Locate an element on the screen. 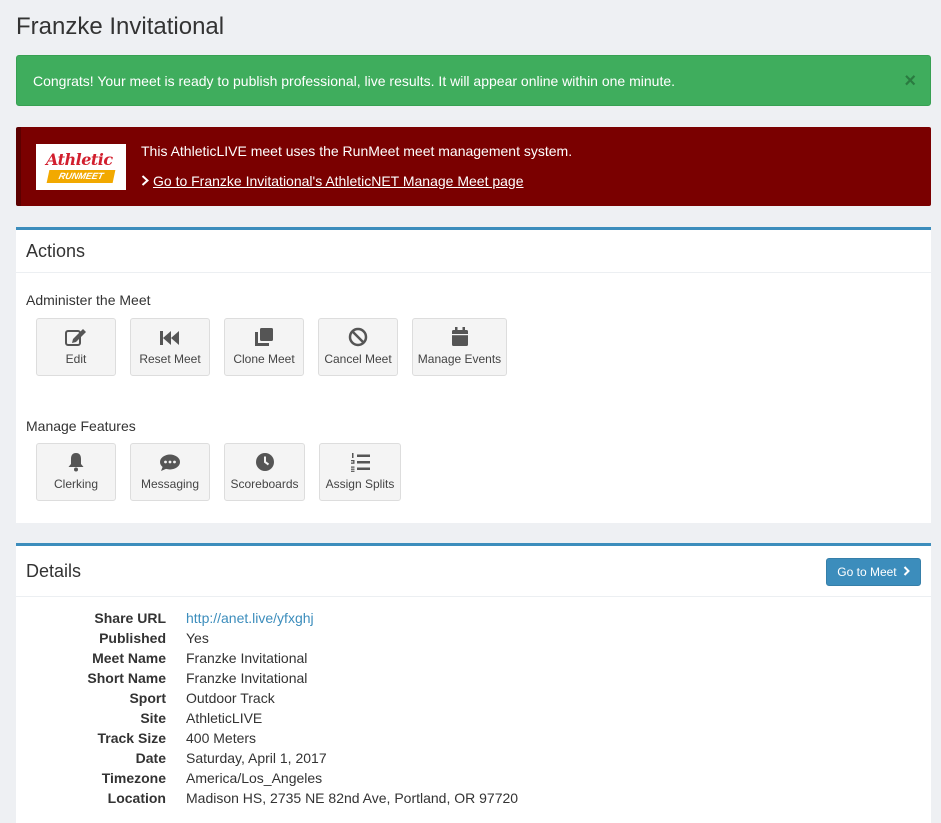  ban-icon is located at coordinates (358, 337).